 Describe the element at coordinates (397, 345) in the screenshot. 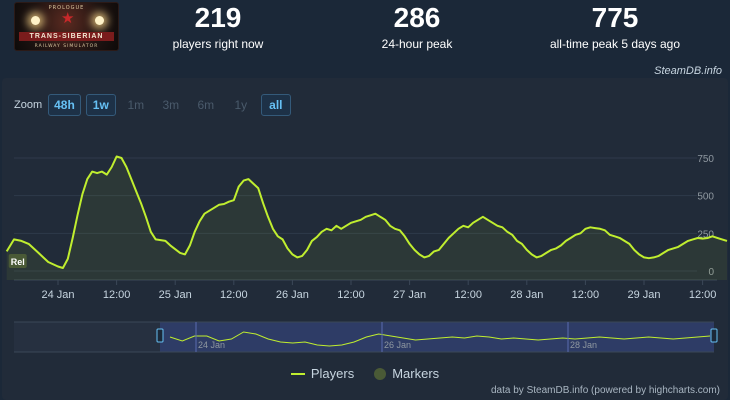

I see `navigator-date-label: 26 Jan` at that location.